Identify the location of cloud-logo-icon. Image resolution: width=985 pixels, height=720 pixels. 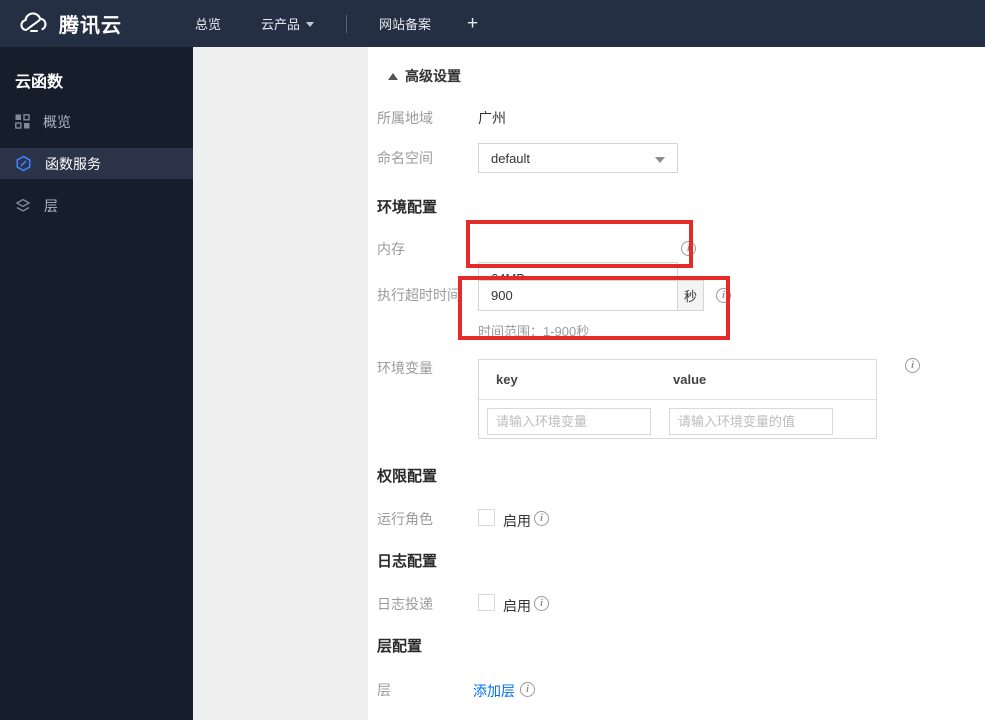
(34, 23).